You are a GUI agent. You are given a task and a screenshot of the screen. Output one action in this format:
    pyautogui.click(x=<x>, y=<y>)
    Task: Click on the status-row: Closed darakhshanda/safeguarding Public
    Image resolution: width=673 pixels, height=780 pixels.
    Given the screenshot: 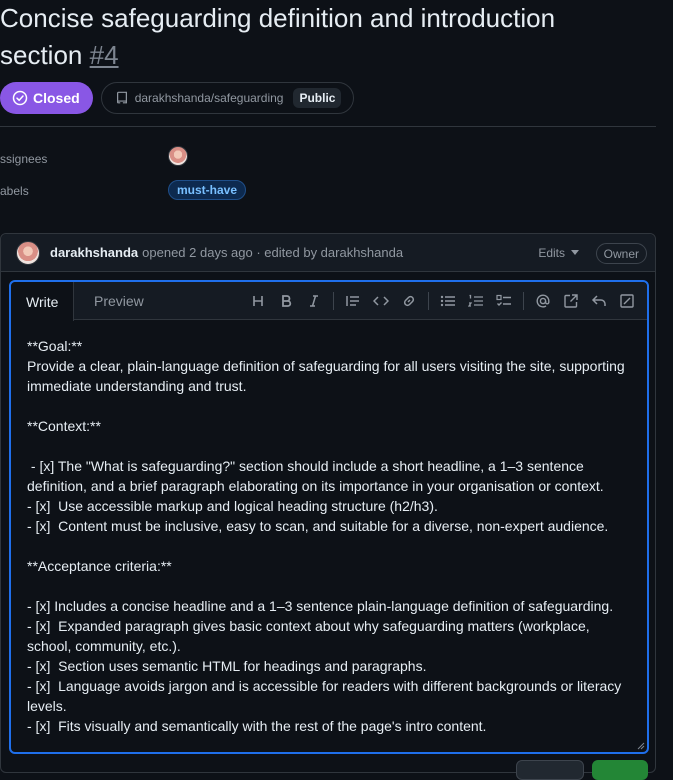 What is the action you would take?
    pyautogui.click(x=177, y=98)
    